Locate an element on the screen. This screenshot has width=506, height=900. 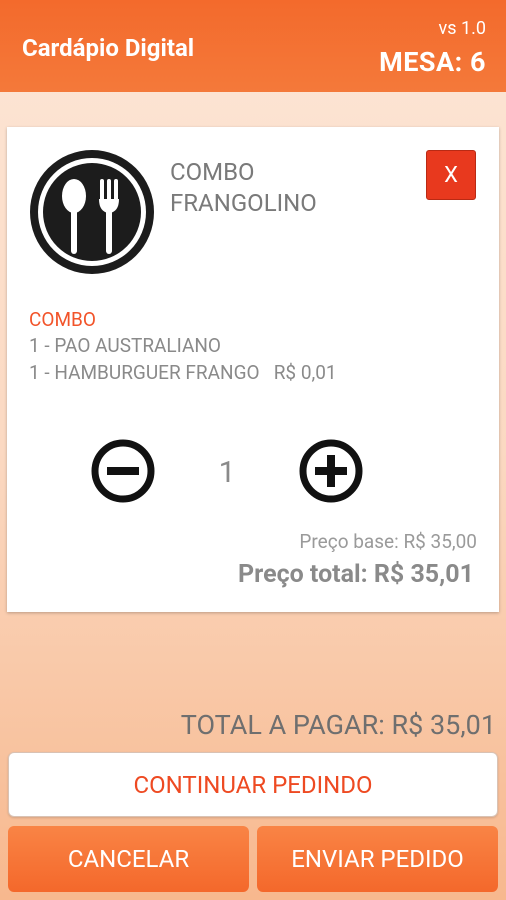
remove-item-button: X is located at coordinates (451, 175).